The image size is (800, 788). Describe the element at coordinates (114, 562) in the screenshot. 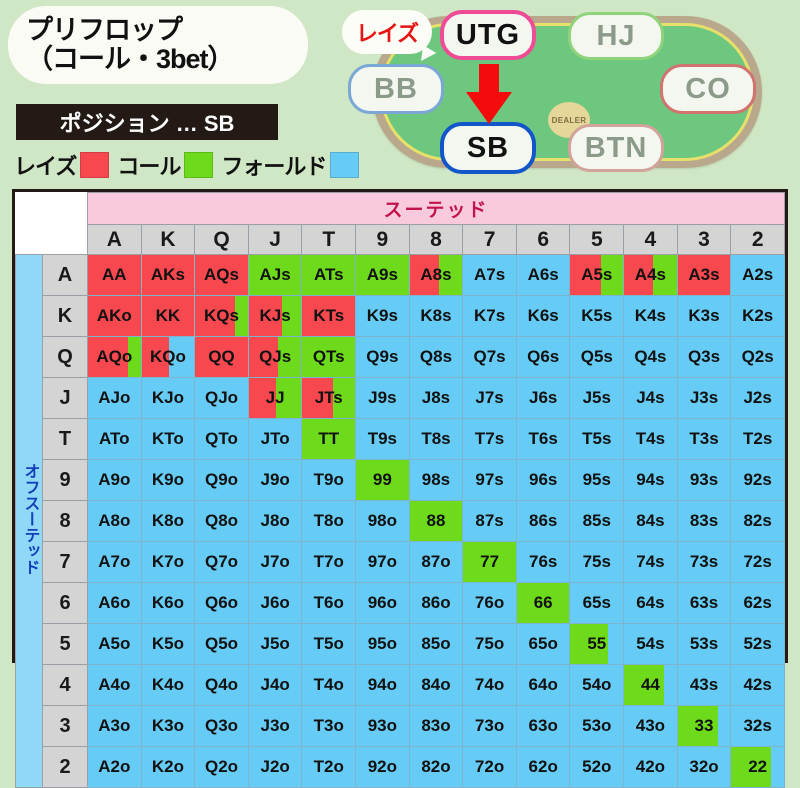

I see `hand-cell-A7o: A7o` at that location.